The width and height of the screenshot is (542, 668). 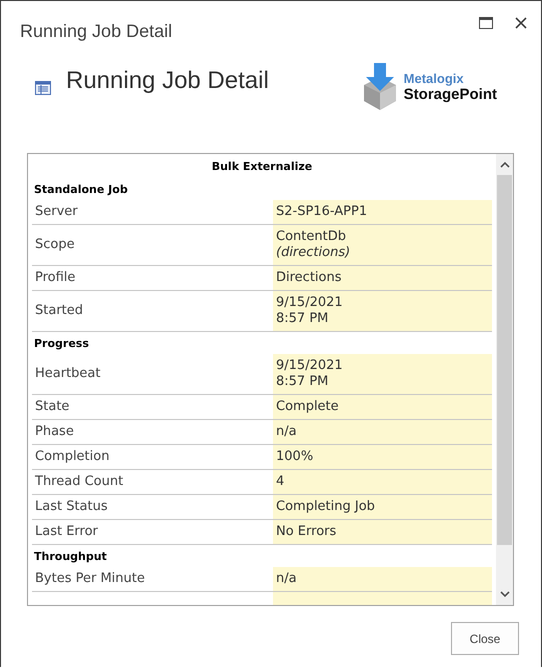 What do you see at coordinates (382, 532) in the screenshot?
I see `field-value: No Errors` at bounding box center [382, 532].